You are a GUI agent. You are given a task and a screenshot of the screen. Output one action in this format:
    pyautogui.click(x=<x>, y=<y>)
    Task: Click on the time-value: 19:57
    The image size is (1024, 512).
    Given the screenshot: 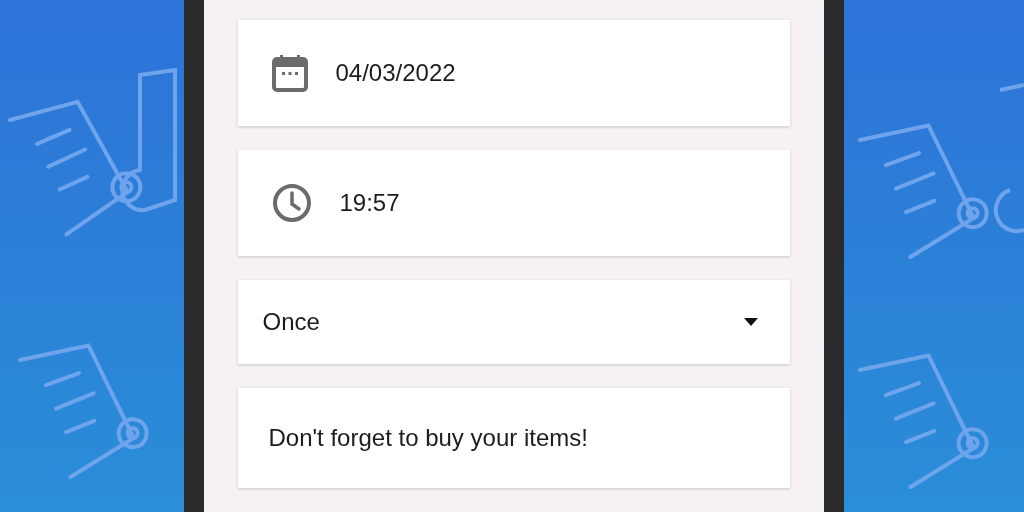 What is the action you would take?
    pyautogui.click(x=369, y=203)
    